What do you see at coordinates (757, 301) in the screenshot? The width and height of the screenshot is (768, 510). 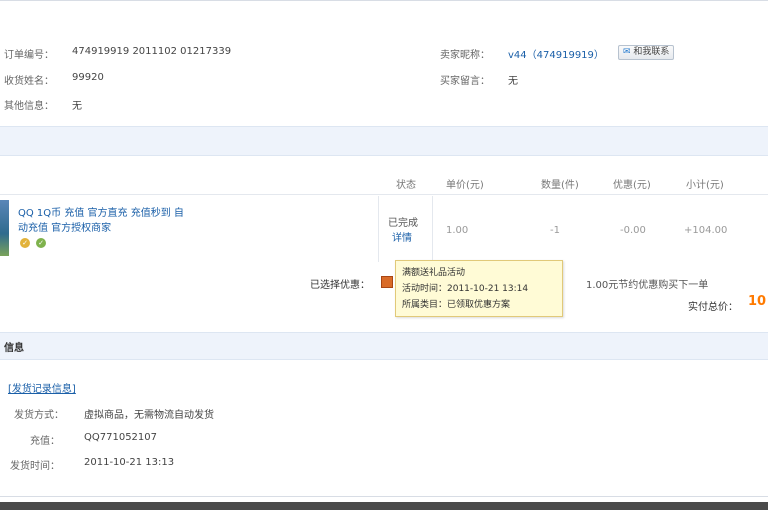 I see `total-value: 10` at bounding box center [757, 301].